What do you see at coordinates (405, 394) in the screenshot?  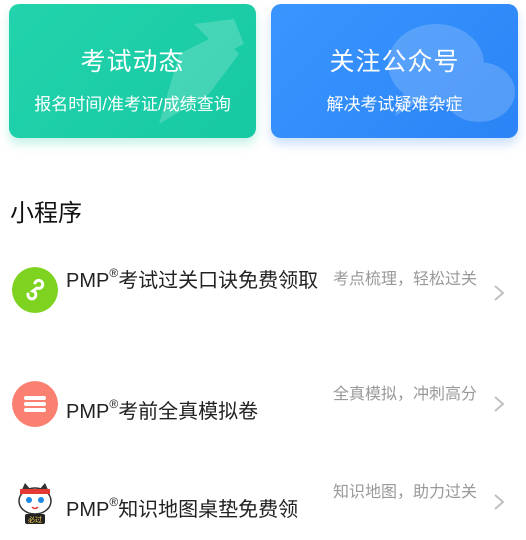 I see `mini-program-desc: 全真模拟，冲刺高分` at bounding box center [405, 394].